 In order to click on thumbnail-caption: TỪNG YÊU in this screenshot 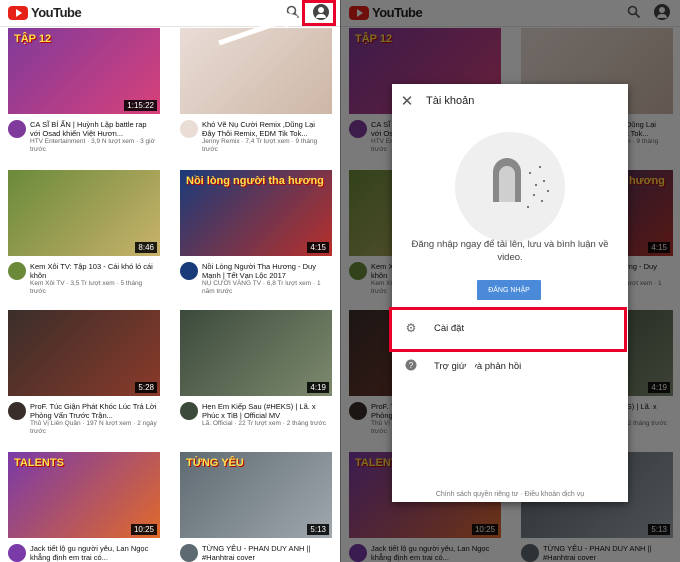, I will do `click(215, 463)`.